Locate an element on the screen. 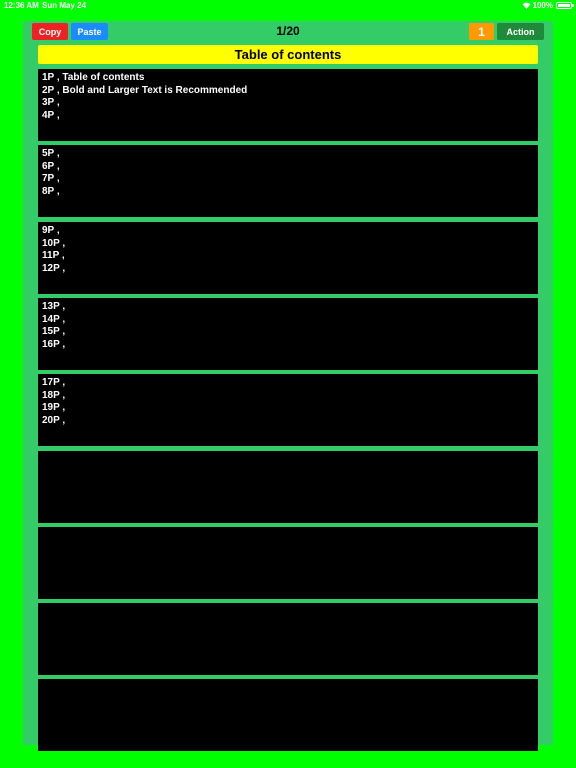  card-line: 8P , is located at coordinates (51, 191).